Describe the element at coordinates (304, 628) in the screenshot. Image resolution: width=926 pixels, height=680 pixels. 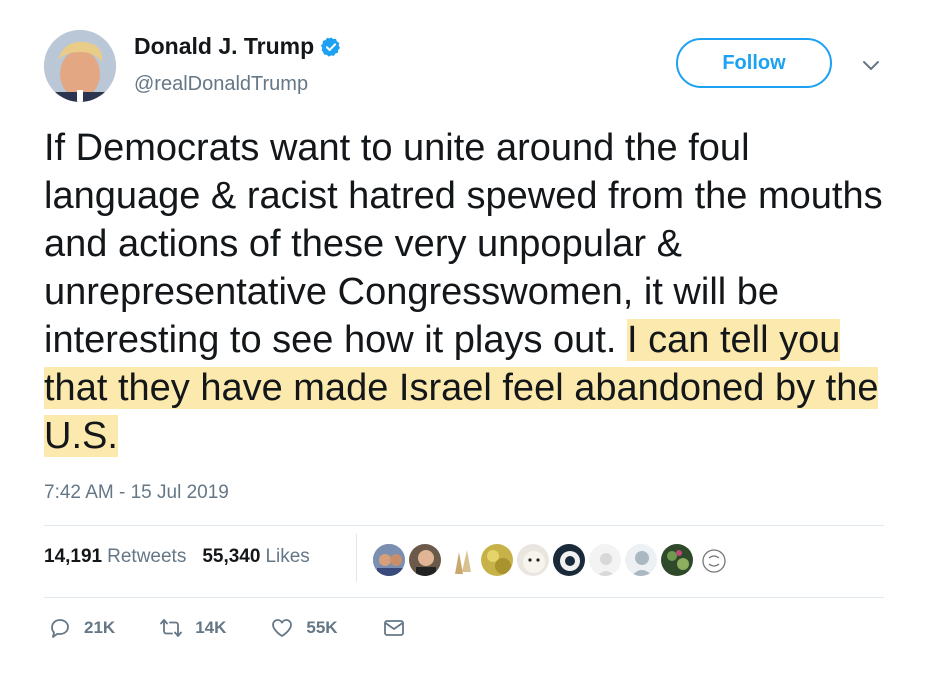
I see `like-button: 55K` at that location.